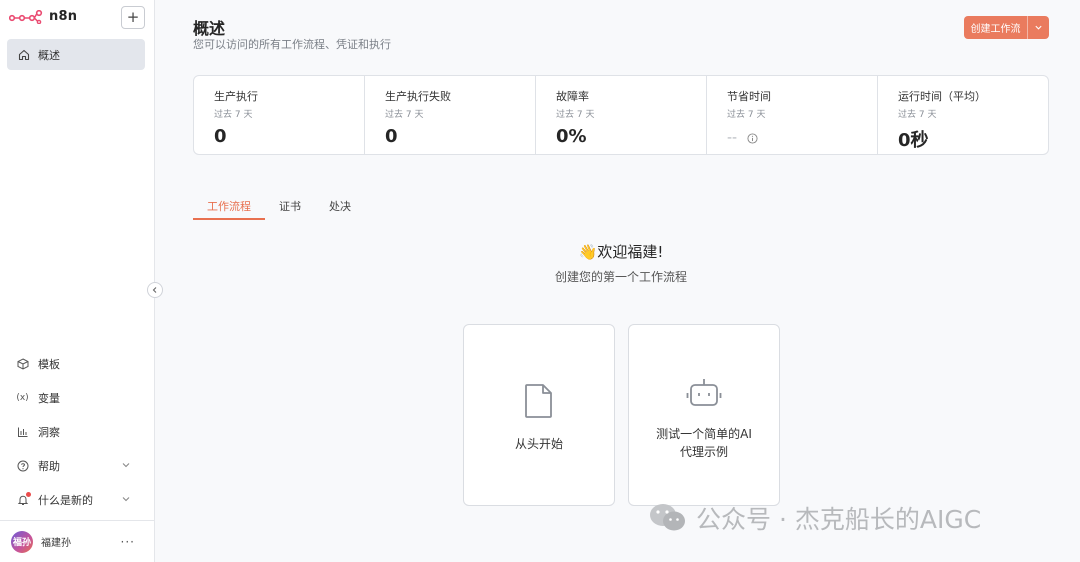  I want to click on card-label-line: 代理示例, so click(703, 452).